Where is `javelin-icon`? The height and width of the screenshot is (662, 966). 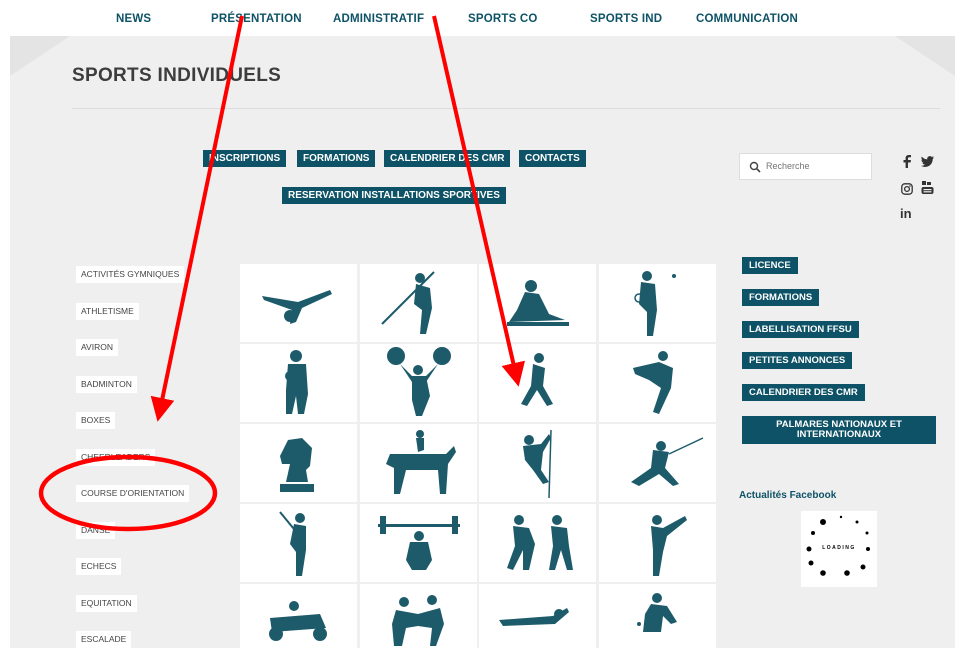 javelin-icon is located at coordinates (408, 302).